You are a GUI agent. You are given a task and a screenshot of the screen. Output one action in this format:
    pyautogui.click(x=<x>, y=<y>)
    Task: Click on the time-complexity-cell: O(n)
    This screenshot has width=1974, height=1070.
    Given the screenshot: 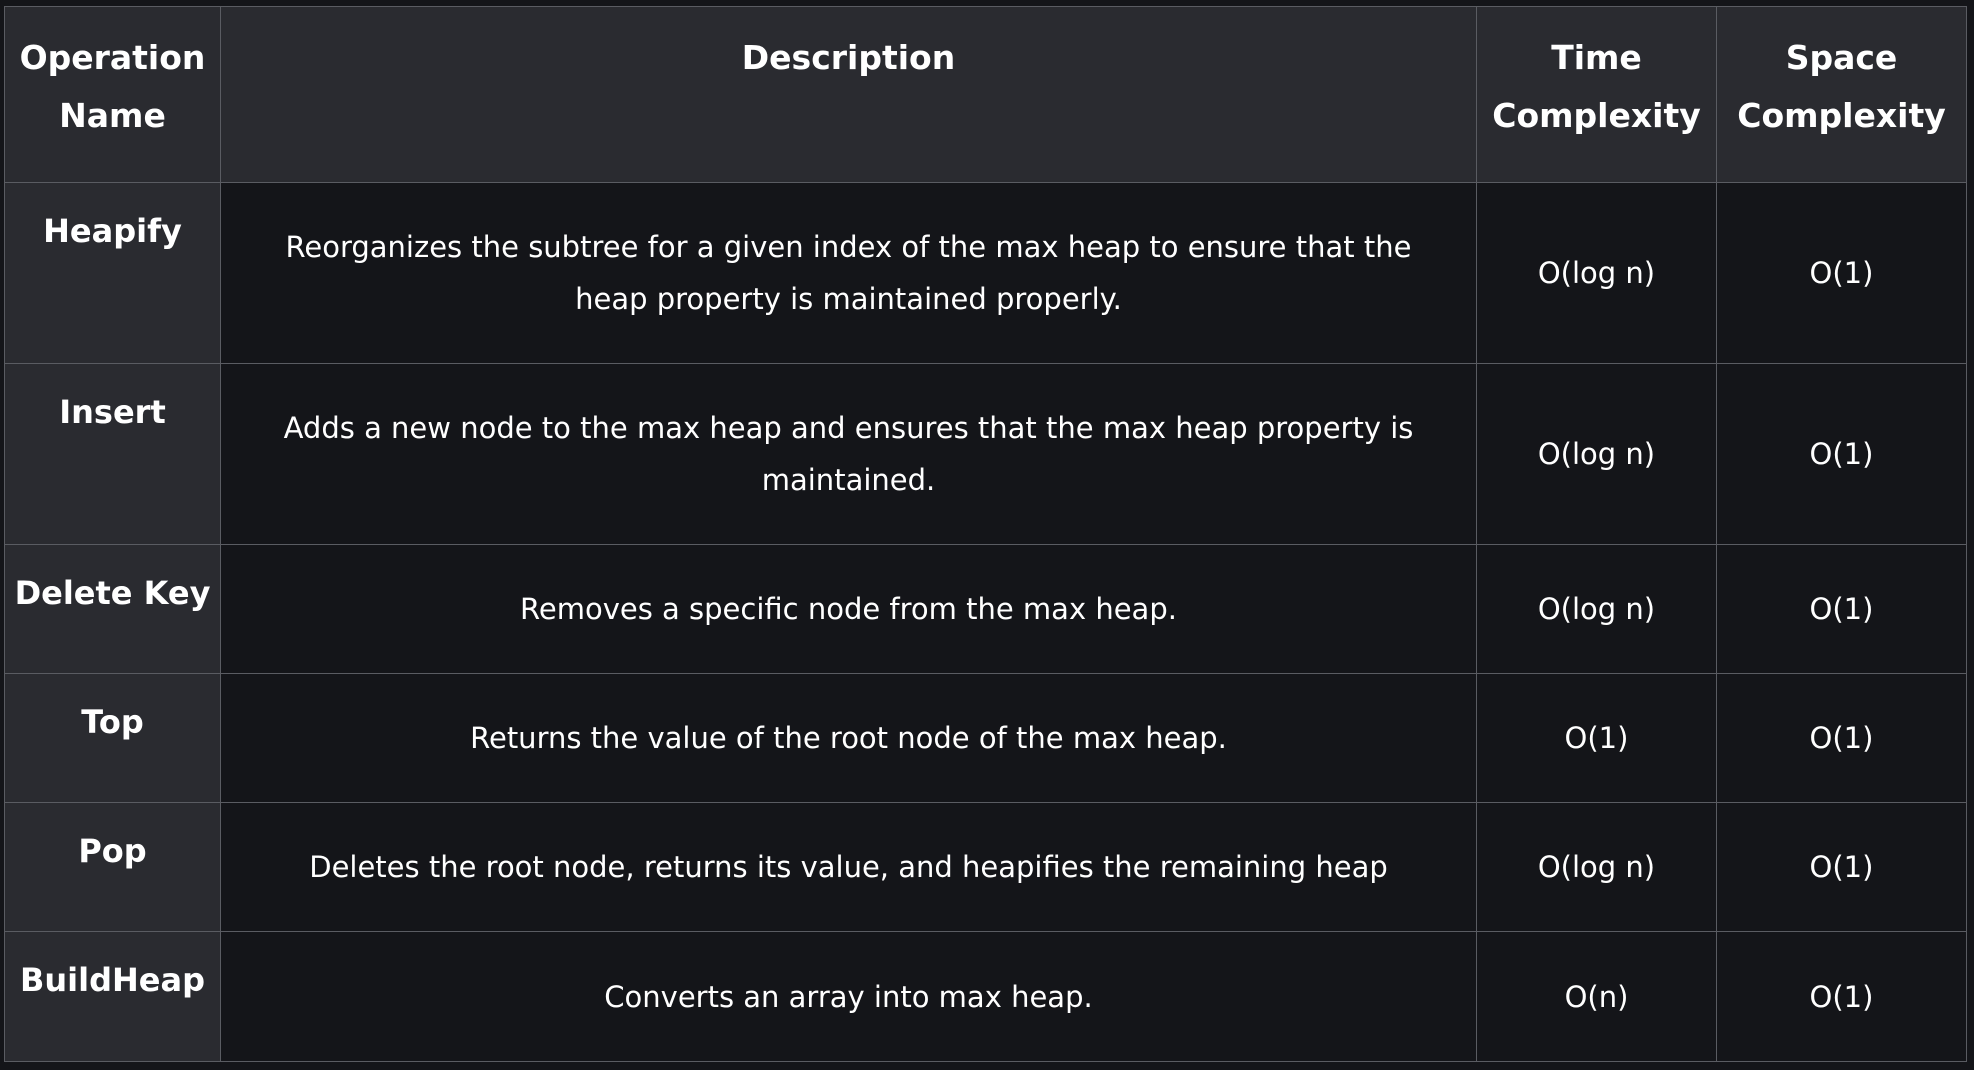 What is the action you would take?
    pyautogui.click(x=1596, y=996)
    